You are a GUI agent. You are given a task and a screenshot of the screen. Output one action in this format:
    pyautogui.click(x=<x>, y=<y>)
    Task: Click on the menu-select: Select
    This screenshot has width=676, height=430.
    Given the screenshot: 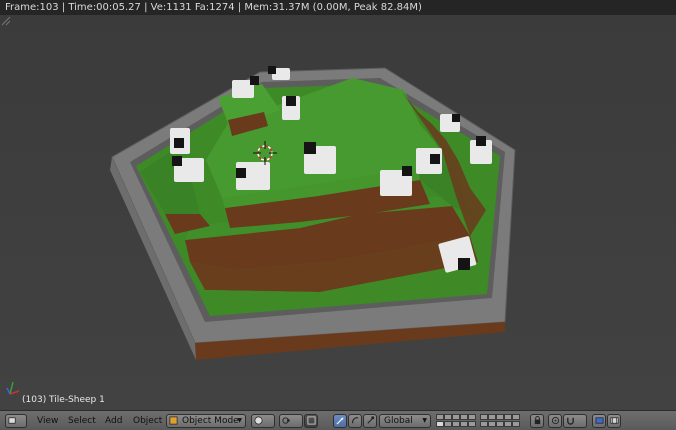 What is the action you would take?
    pyautogui.click(x=82, y=421)
    